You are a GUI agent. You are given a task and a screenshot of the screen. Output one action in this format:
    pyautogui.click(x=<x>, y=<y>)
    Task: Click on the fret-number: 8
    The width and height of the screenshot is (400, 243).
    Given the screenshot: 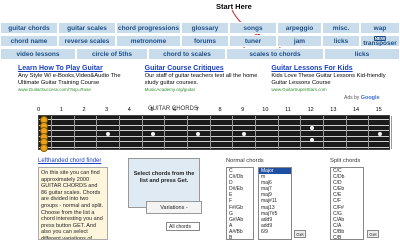 What is the action you would take?
    pyautogui.click(x=220, y=110)
    